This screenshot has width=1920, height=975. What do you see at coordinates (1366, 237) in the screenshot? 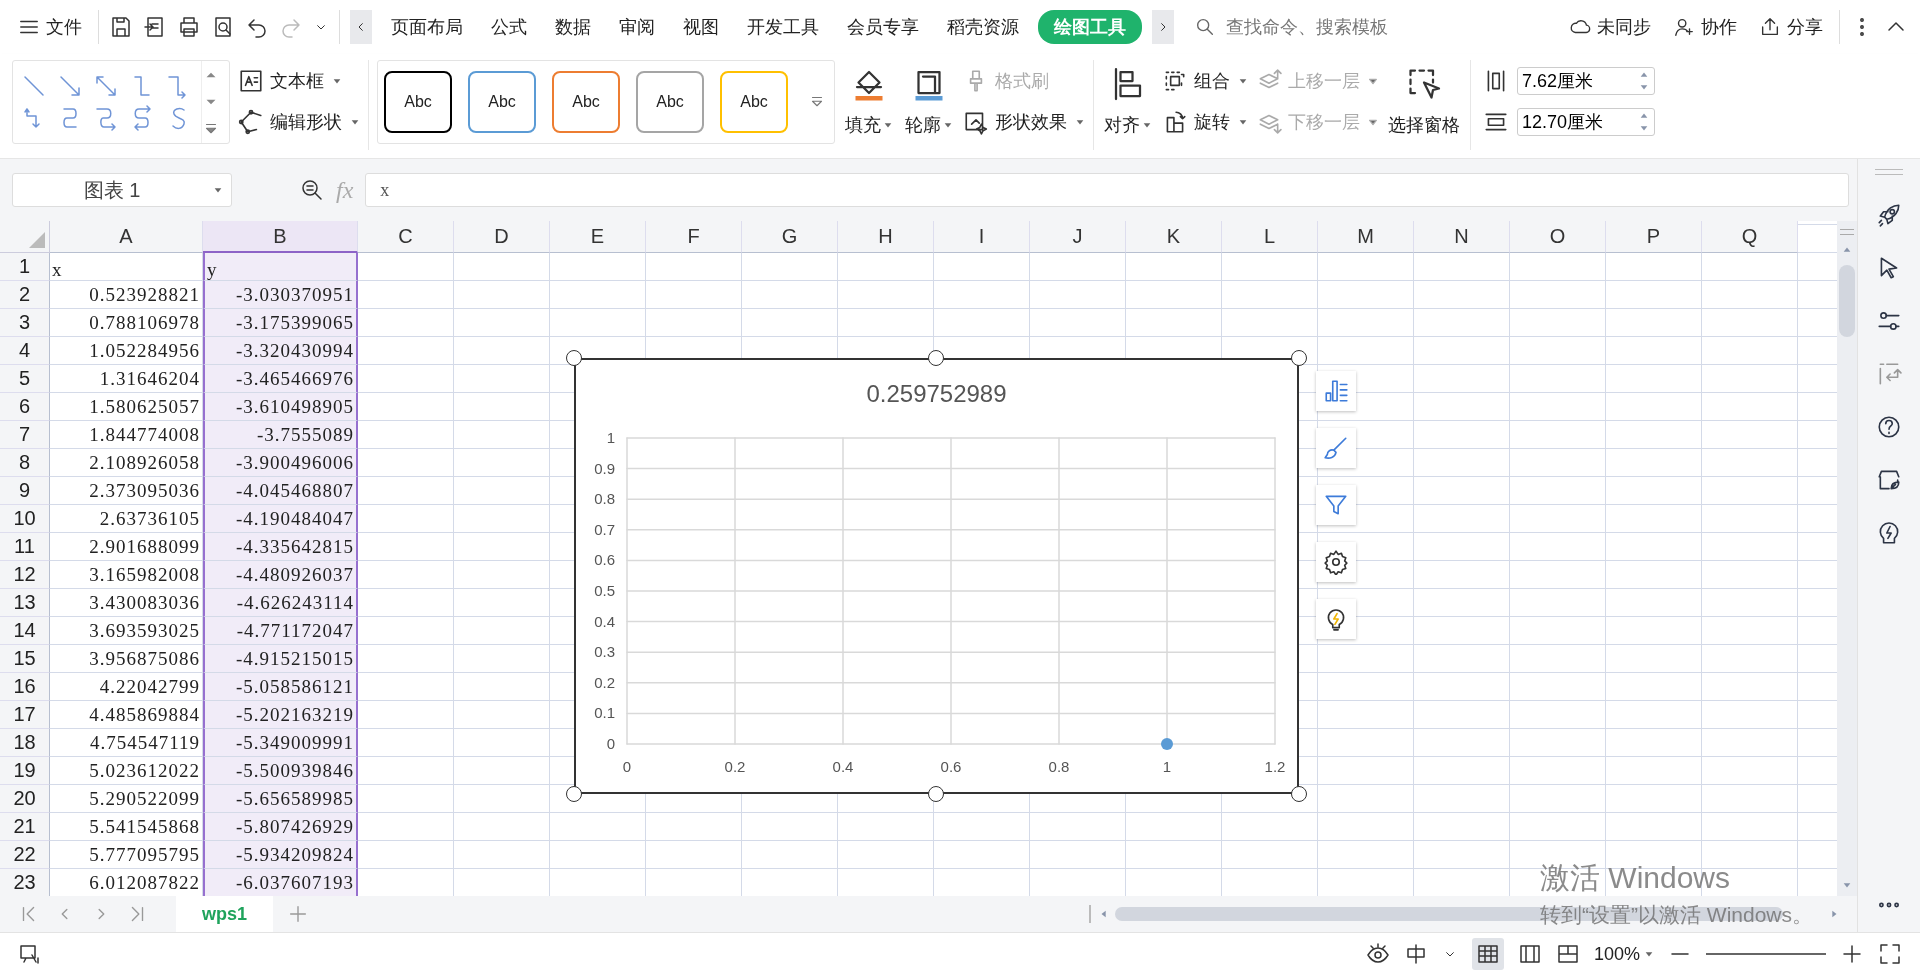
I see `column-header: M` at bounding box center [1366, 237].